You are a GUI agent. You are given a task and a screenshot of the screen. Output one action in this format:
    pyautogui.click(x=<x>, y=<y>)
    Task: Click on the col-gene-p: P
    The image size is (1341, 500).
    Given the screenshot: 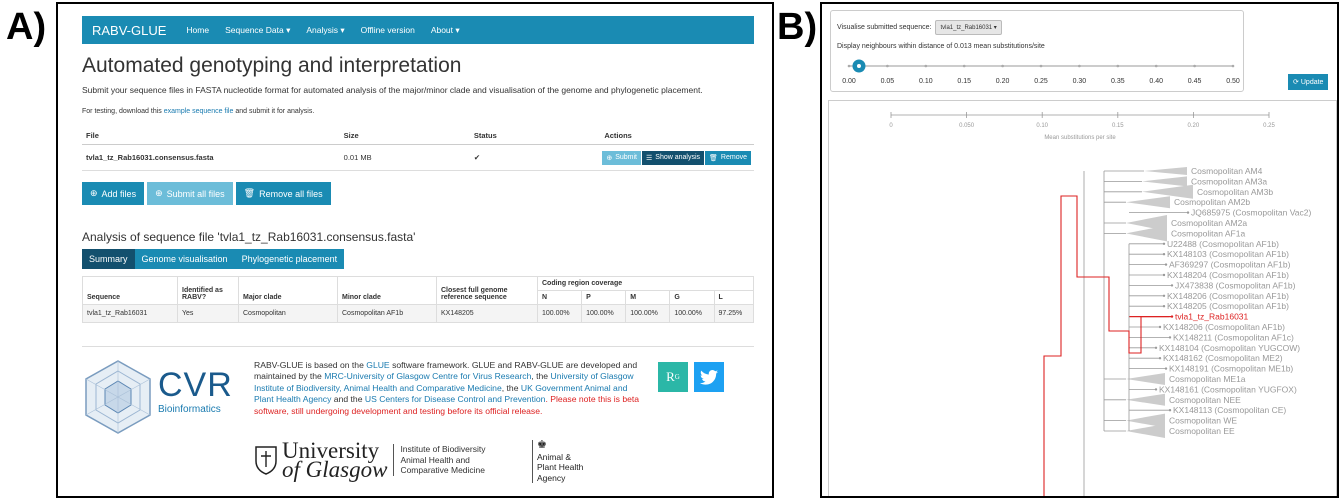 What is the action you would take?
    pyautogui.click(x=604, y=297)
    